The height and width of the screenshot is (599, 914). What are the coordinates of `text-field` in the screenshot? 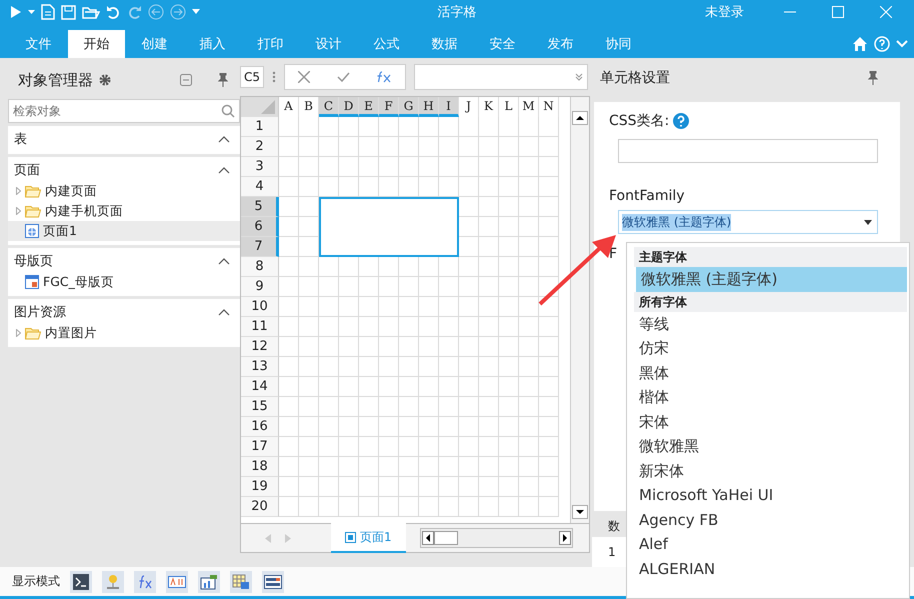 It's located at (748, 151).